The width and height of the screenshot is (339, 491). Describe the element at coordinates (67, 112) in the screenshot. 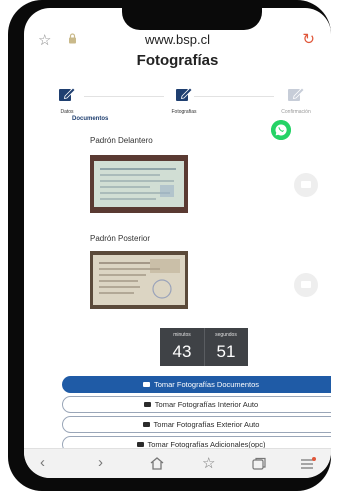

I see `step-label: Datos` at that location.